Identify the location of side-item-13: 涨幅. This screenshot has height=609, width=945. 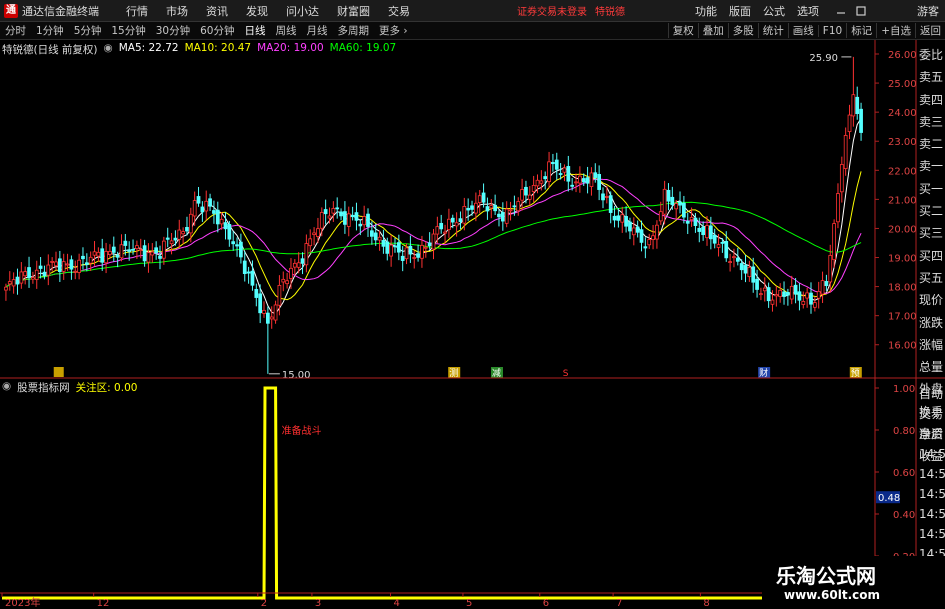
(931, 345).